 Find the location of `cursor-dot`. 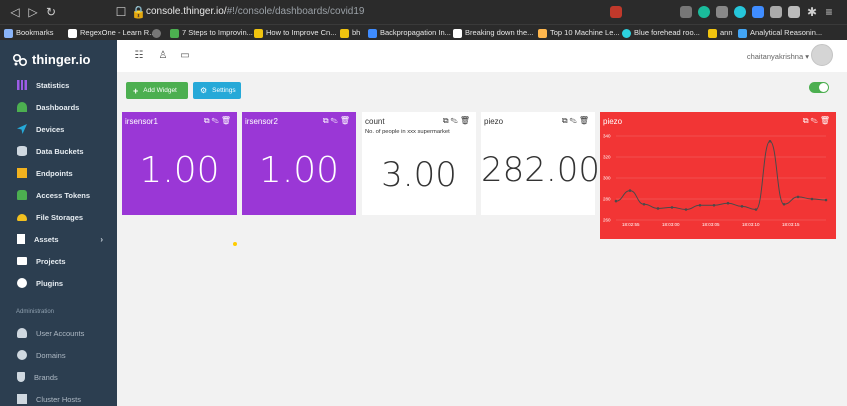

cursor-dot is located at coordinates (235, 244).